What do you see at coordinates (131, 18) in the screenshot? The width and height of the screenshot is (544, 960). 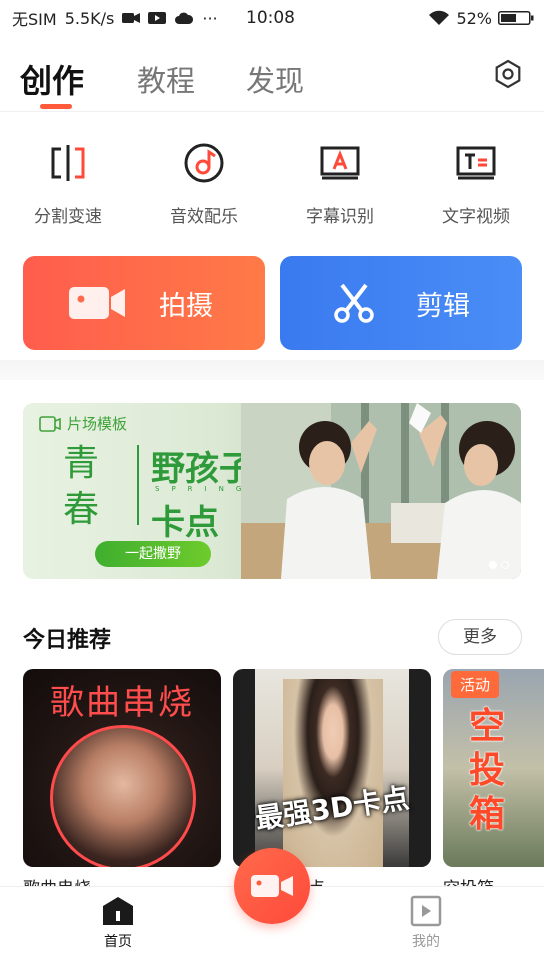 I see `video-record-icon` at bounding box center [131, 18].